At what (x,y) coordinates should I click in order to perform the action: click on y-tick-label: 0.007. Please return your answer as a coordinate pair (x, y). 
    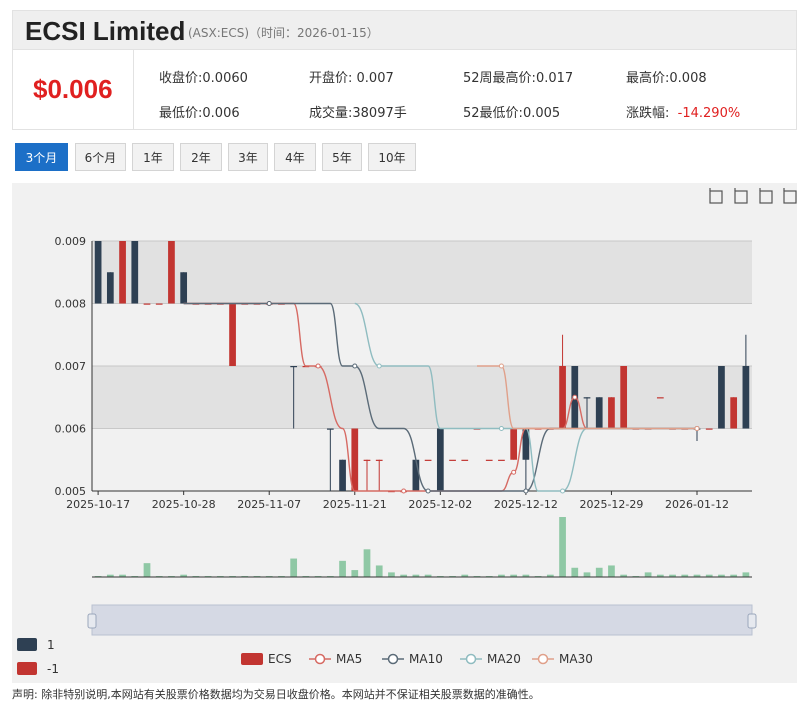
    Looking at the image, I should click on (71, 366).